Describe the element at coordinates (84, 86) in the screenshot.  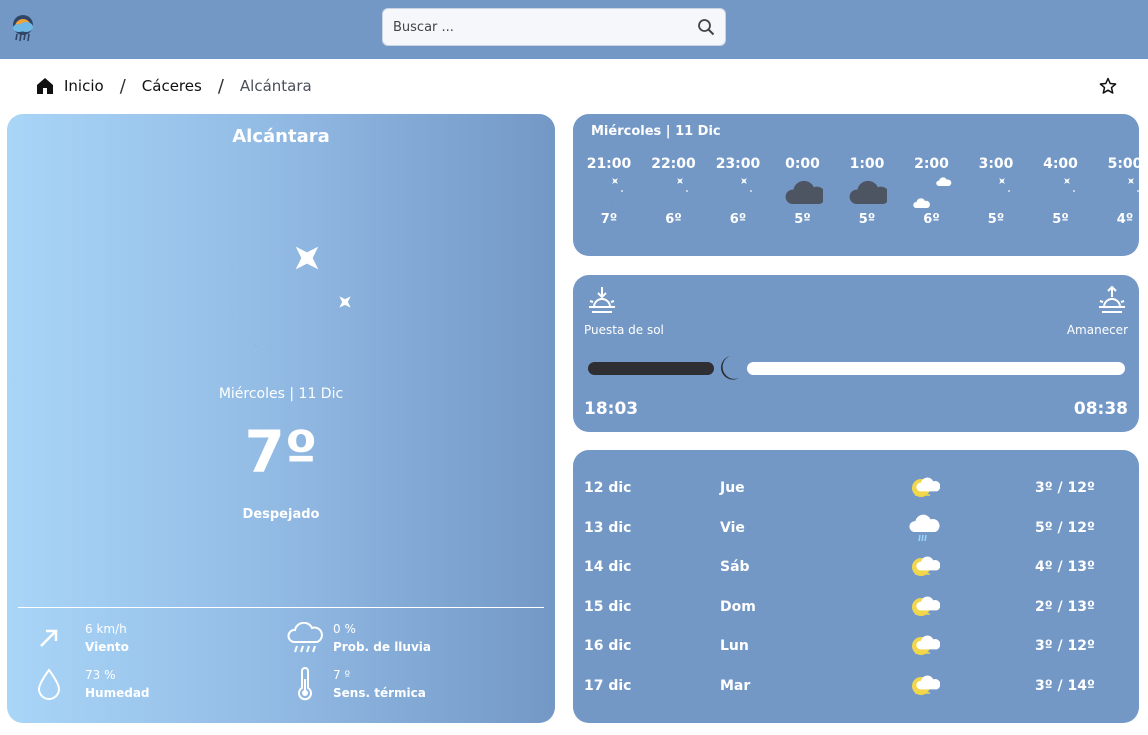
I see `breadcrumb-home: Inicio` at that location.